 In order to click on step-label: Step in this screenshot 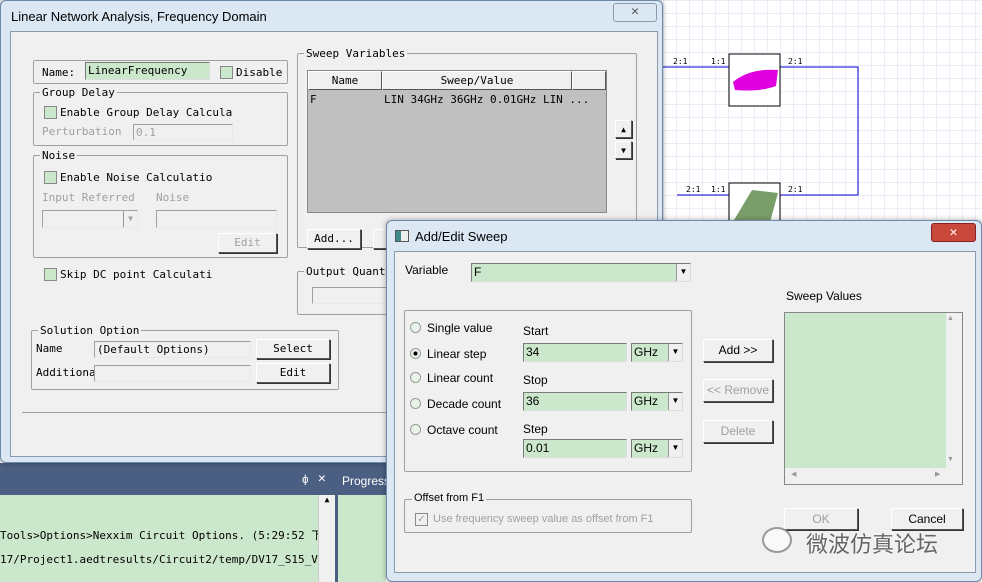, I will do `click(535, 429)`.